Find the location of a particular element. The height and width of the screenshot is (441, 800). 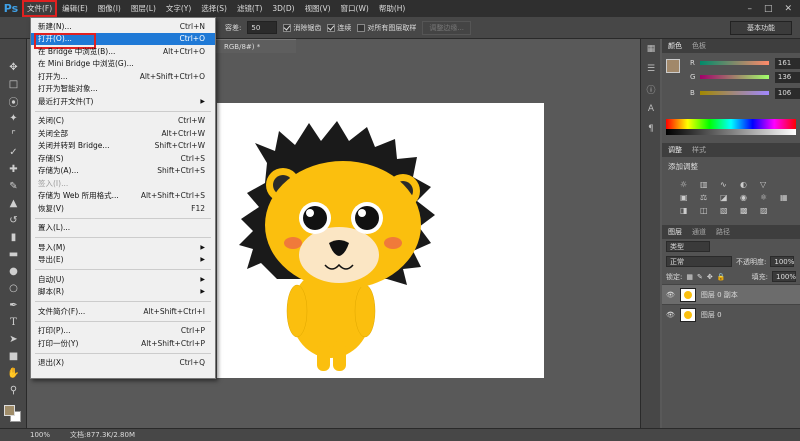

red-slider is located at coordinates (734, 63).